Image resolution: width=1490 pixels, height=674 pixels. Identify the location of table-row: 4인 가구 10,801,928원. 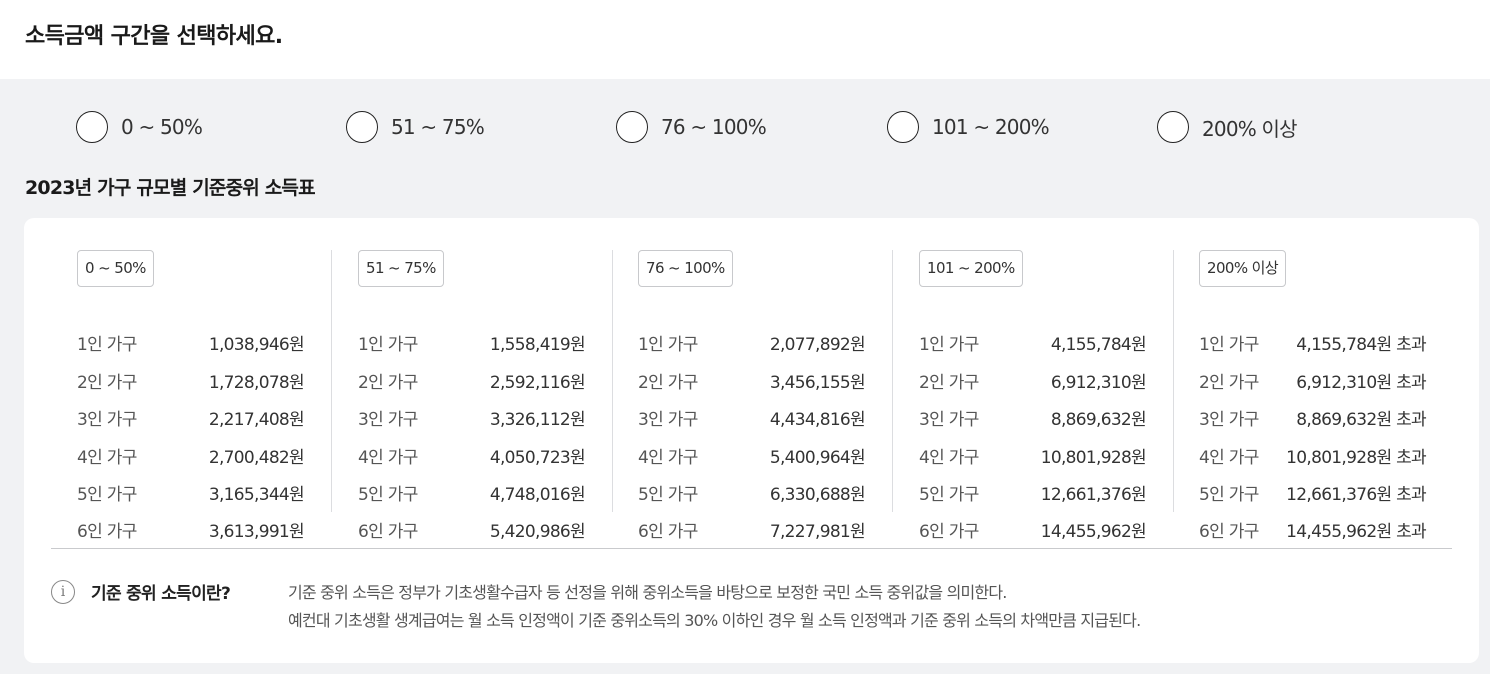
(1033, 455).